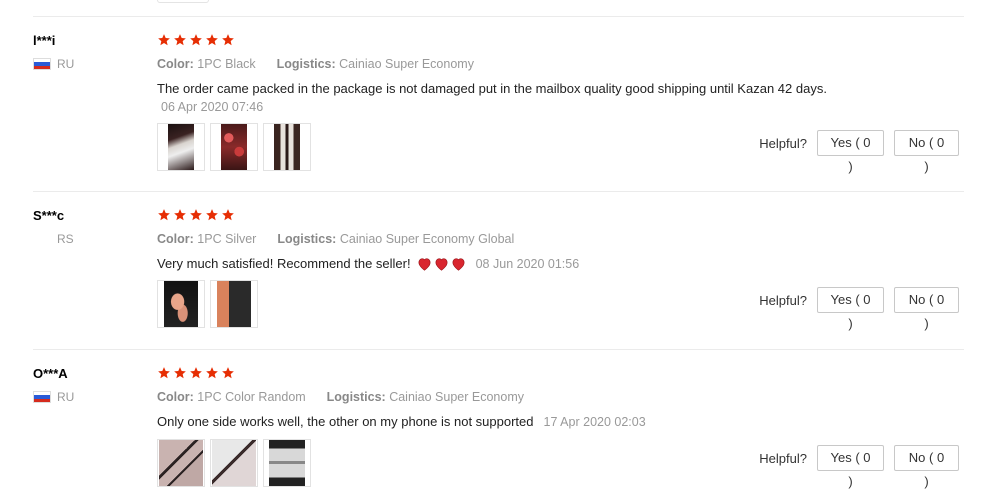  I want to click on reviewer-name: l***i, so click(44, 40).